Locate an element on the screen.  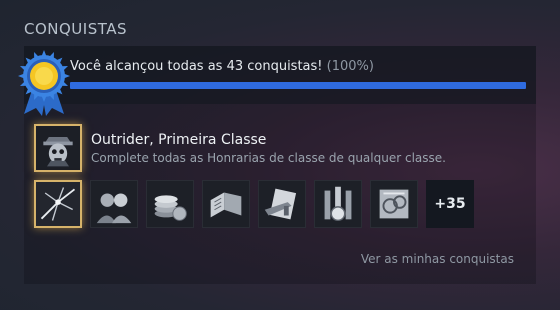
twin-portraits-icon is located at coordinates (114, 204).